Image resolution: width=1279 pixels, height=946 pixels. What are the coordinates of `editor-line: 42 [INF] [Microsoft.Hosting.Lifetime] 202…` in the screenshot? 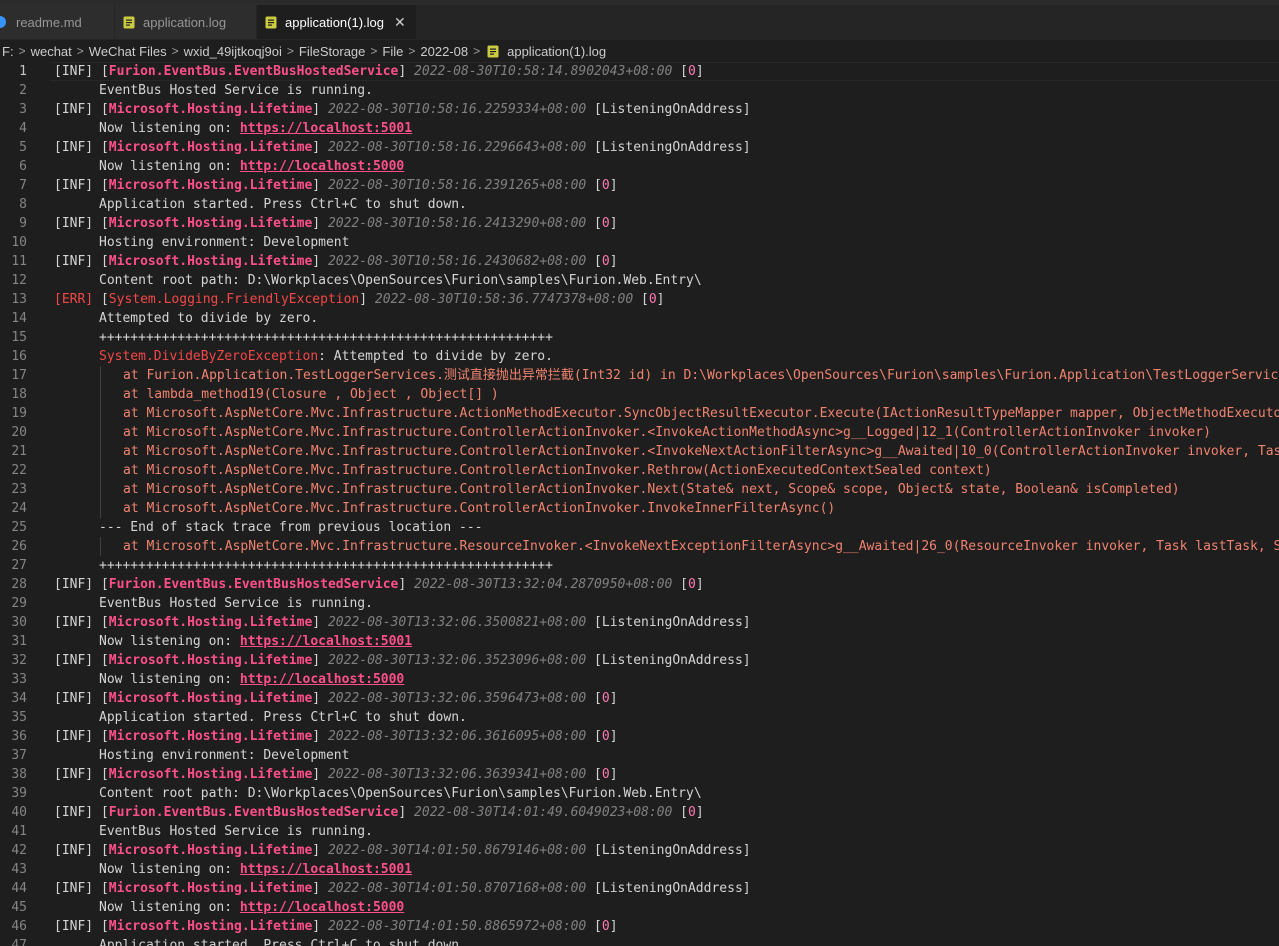 It's located at (639, 850).